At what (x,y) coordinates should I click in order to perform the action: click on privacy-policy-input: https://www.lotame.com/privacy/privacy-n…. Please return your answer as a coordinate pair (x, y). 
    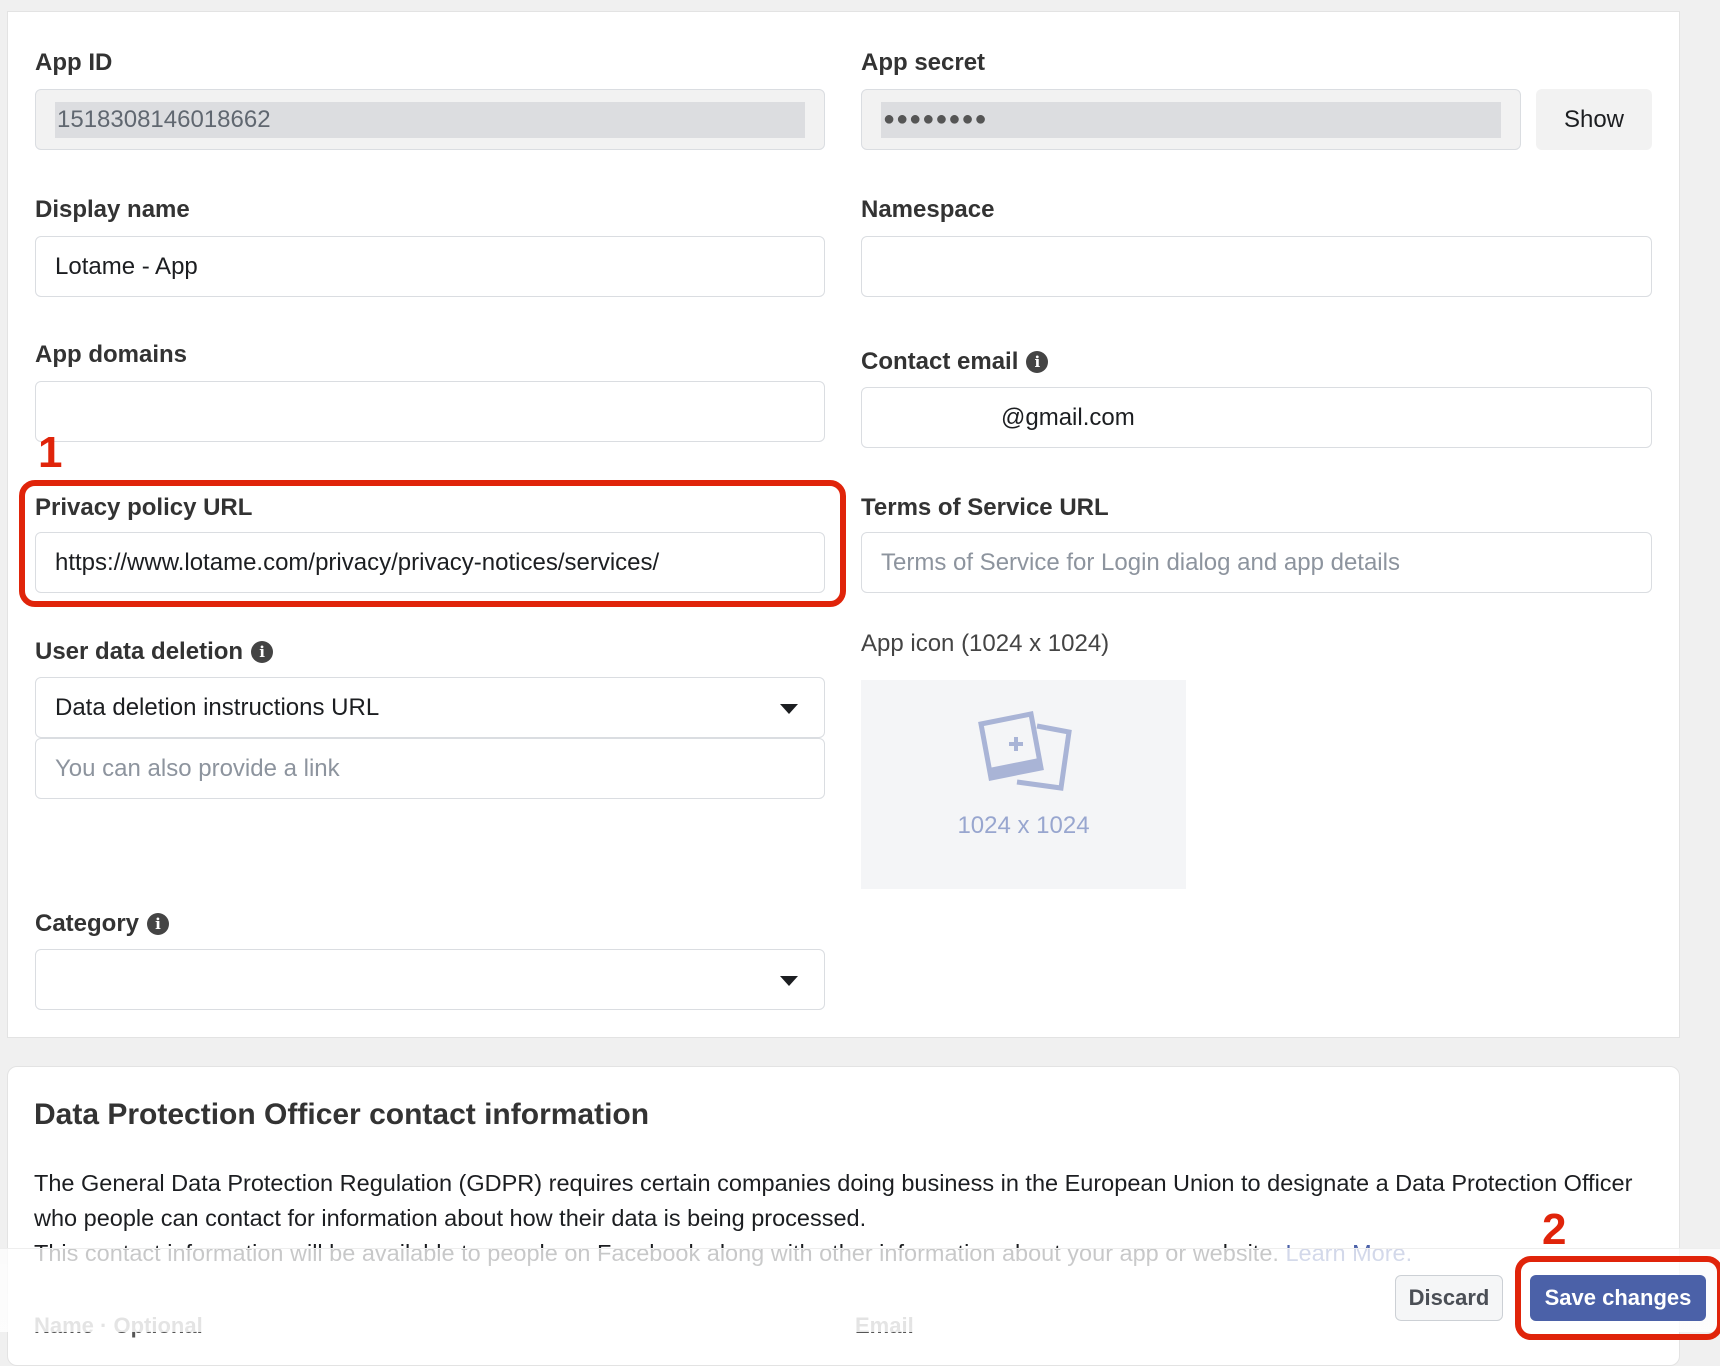
    Looking at the image, I should click on (430, 562).